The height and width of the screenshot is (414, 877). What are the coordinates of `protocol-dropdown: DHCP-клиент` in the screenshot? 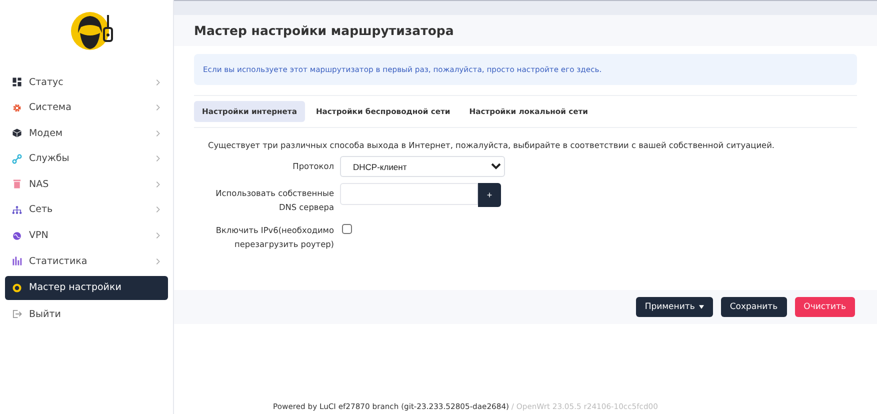 It's located at (422, 166).